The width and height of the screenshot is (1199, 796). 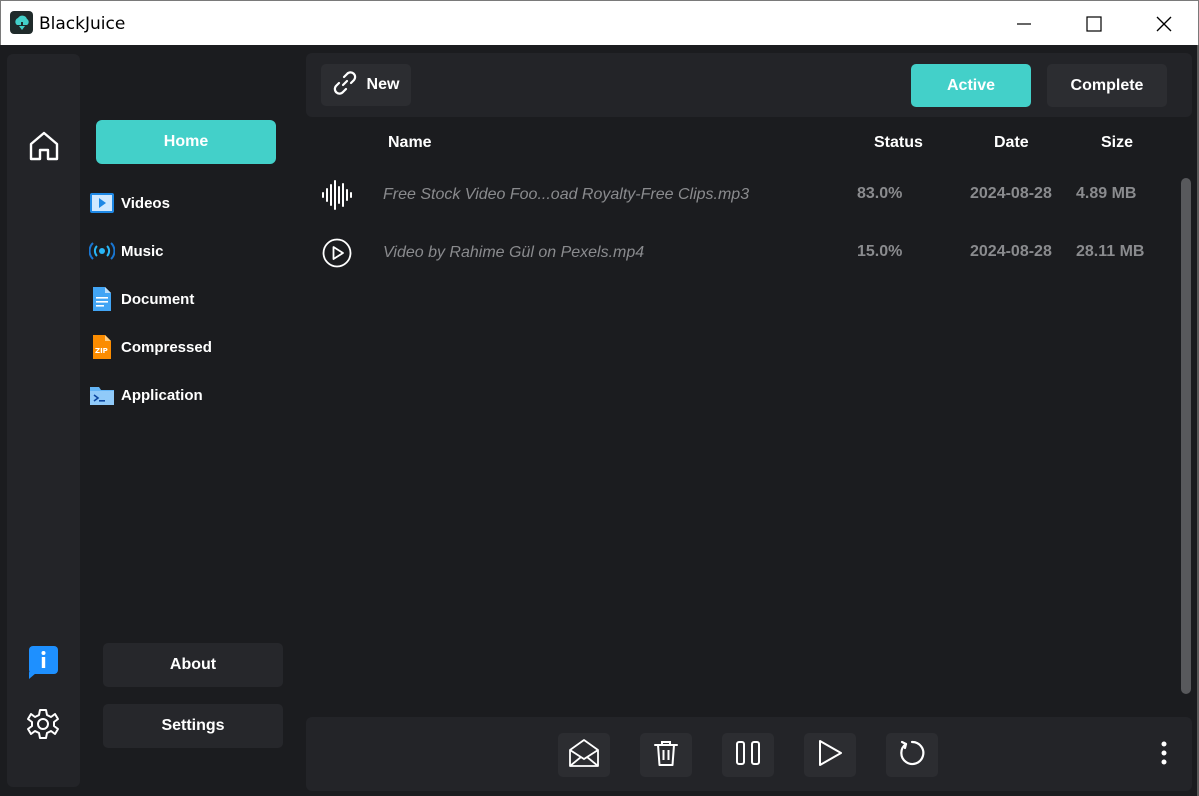 What do you see at coordinates (162, 395) in the screenshot?
I see `nav-item-label: Application` at bounding box center [162, 395].